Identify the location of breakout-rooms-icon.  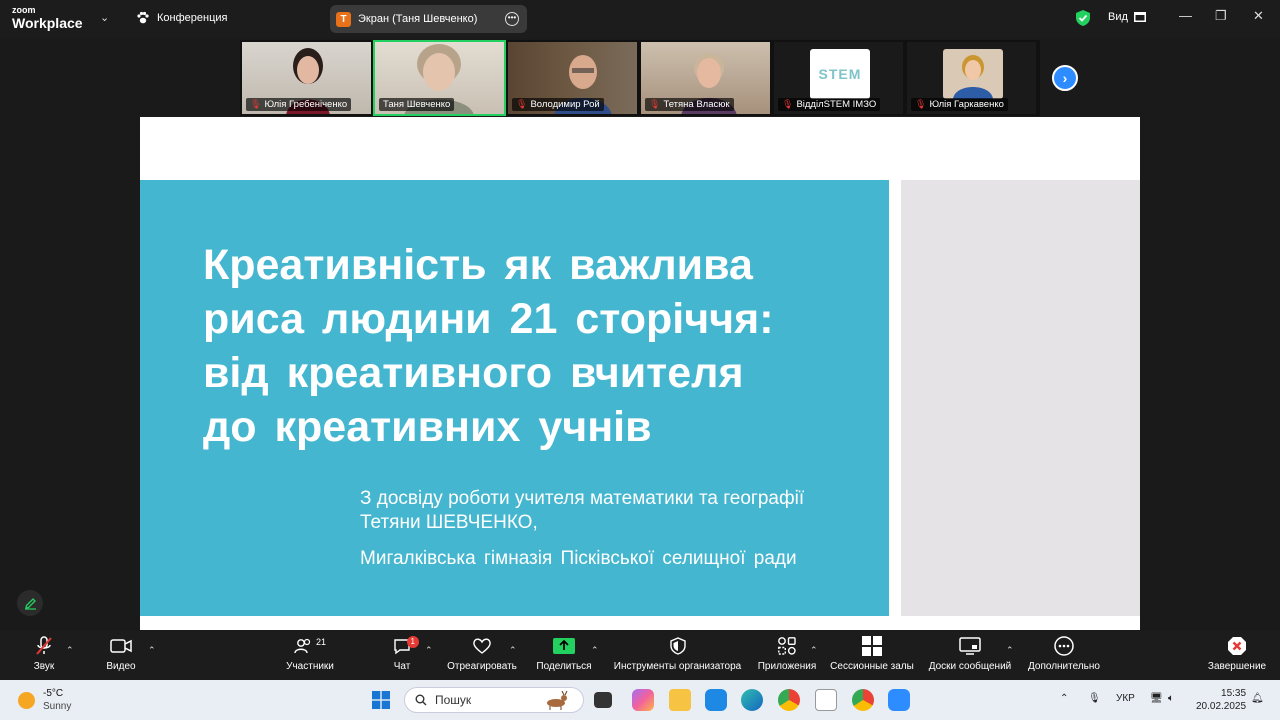
(872, 646).